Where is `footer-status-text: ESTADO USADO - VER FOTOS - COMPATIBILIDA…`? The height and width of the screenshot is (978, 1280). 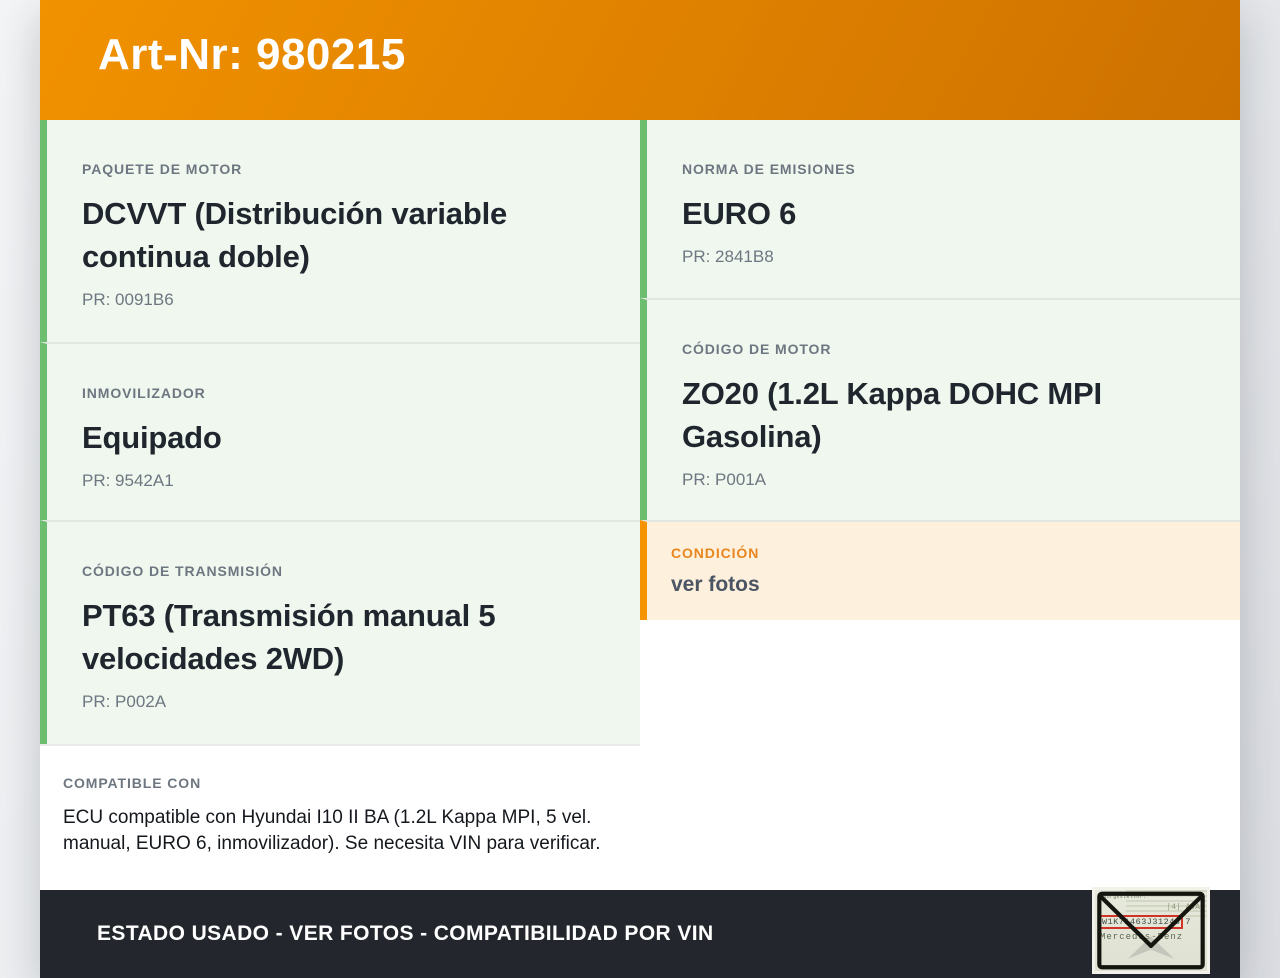
footer-status-text: ESTADO USADO - VER FOTOS - COMPATIBILIDA… is located at coordinates (405, 933).